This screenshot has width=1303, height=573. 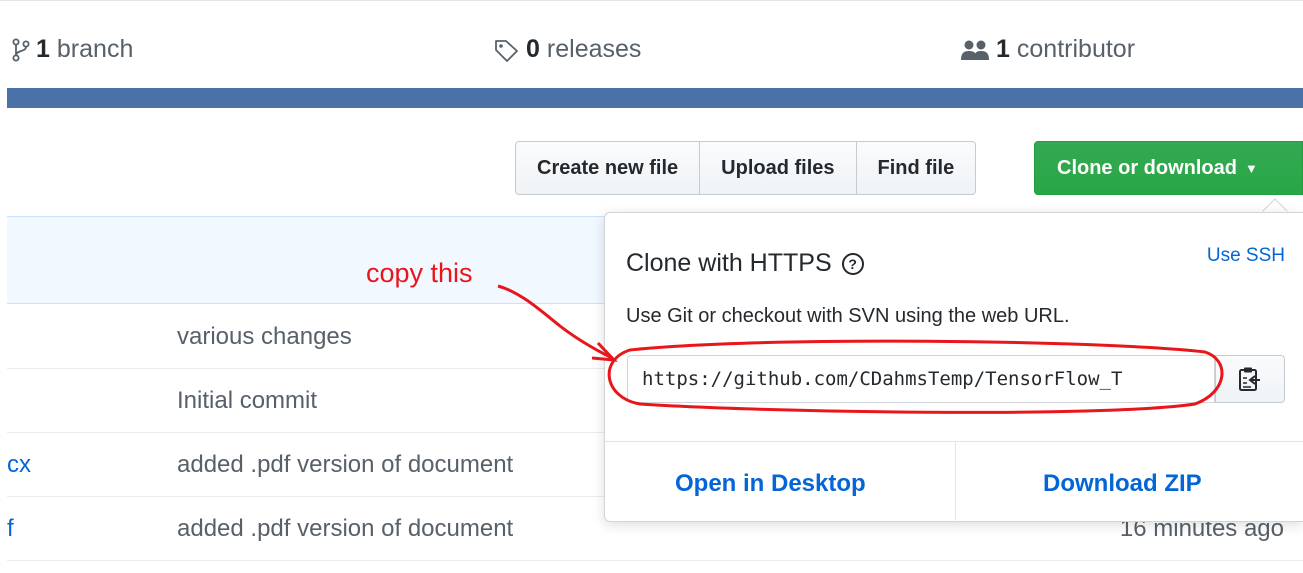 What do you see at coordinates (770, 484) in the screenshot?
I see `open-in-desktop-button: Open in Desktop` at bounding box center [770, 484].